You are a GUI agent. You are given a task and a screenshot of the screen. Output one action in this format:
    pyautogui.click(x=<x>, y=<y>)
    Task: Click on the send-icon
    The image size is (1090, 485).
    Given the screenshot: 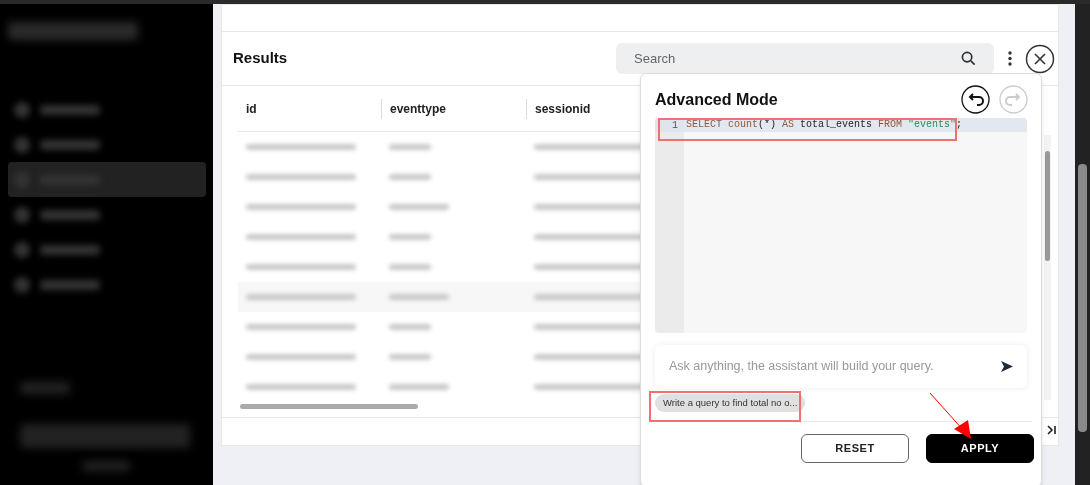 What is the action you would take?
    pyautogui.click(x=1007, y=366)
    